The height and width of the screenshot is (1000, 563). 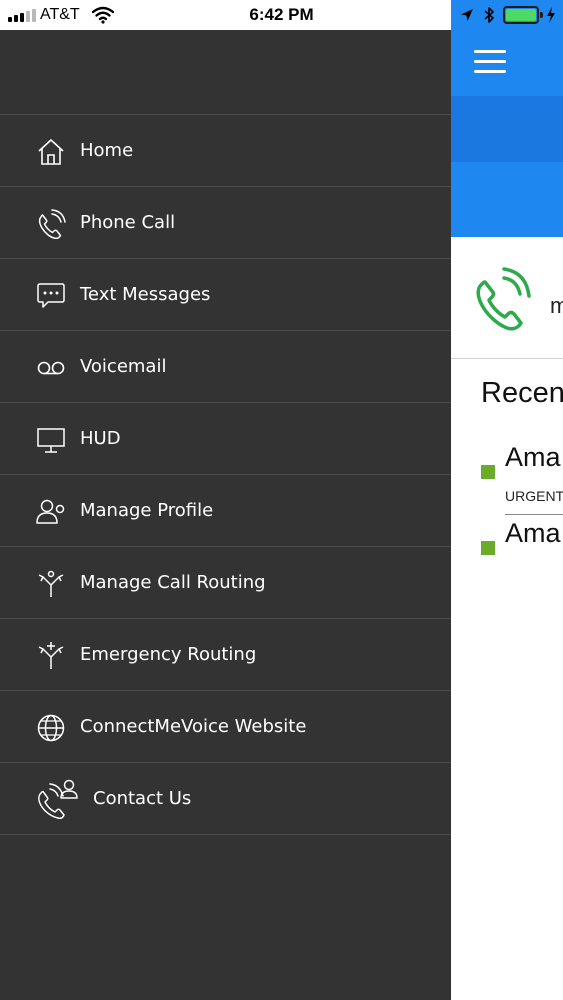 I want to click on emergency-routing-icon, so click(x=51, y=655).